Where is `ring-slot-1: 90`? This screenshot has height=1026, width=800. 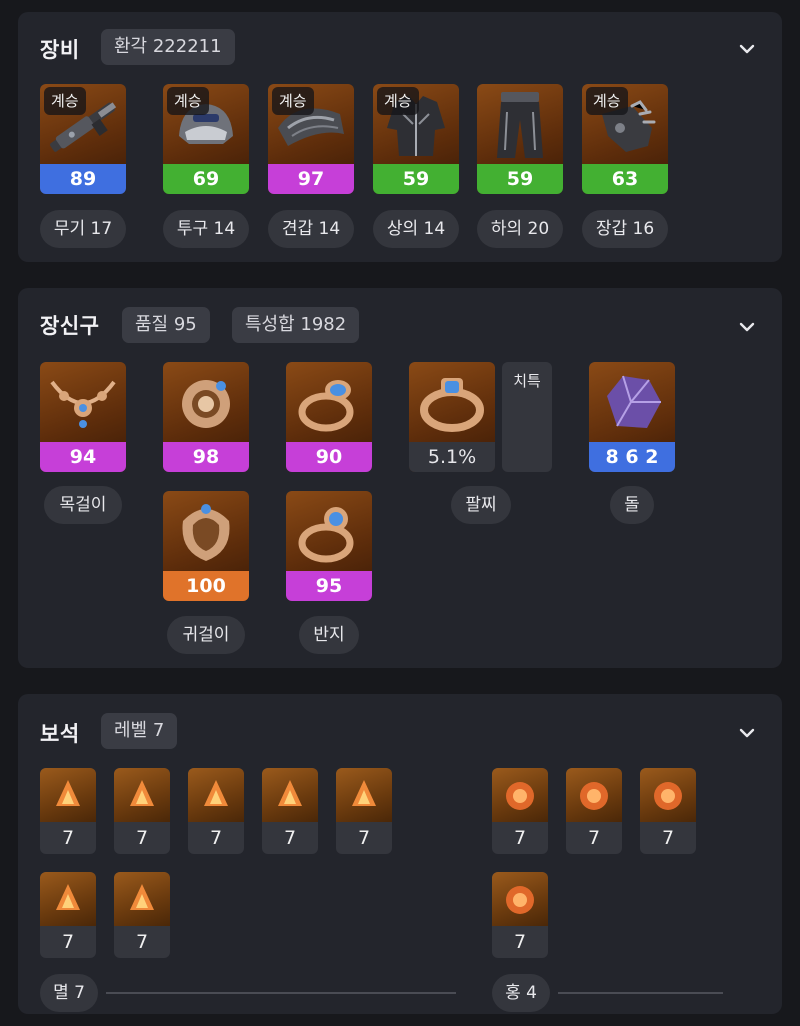 ring-slot-1: 90 is located at coordinates (329, 417).